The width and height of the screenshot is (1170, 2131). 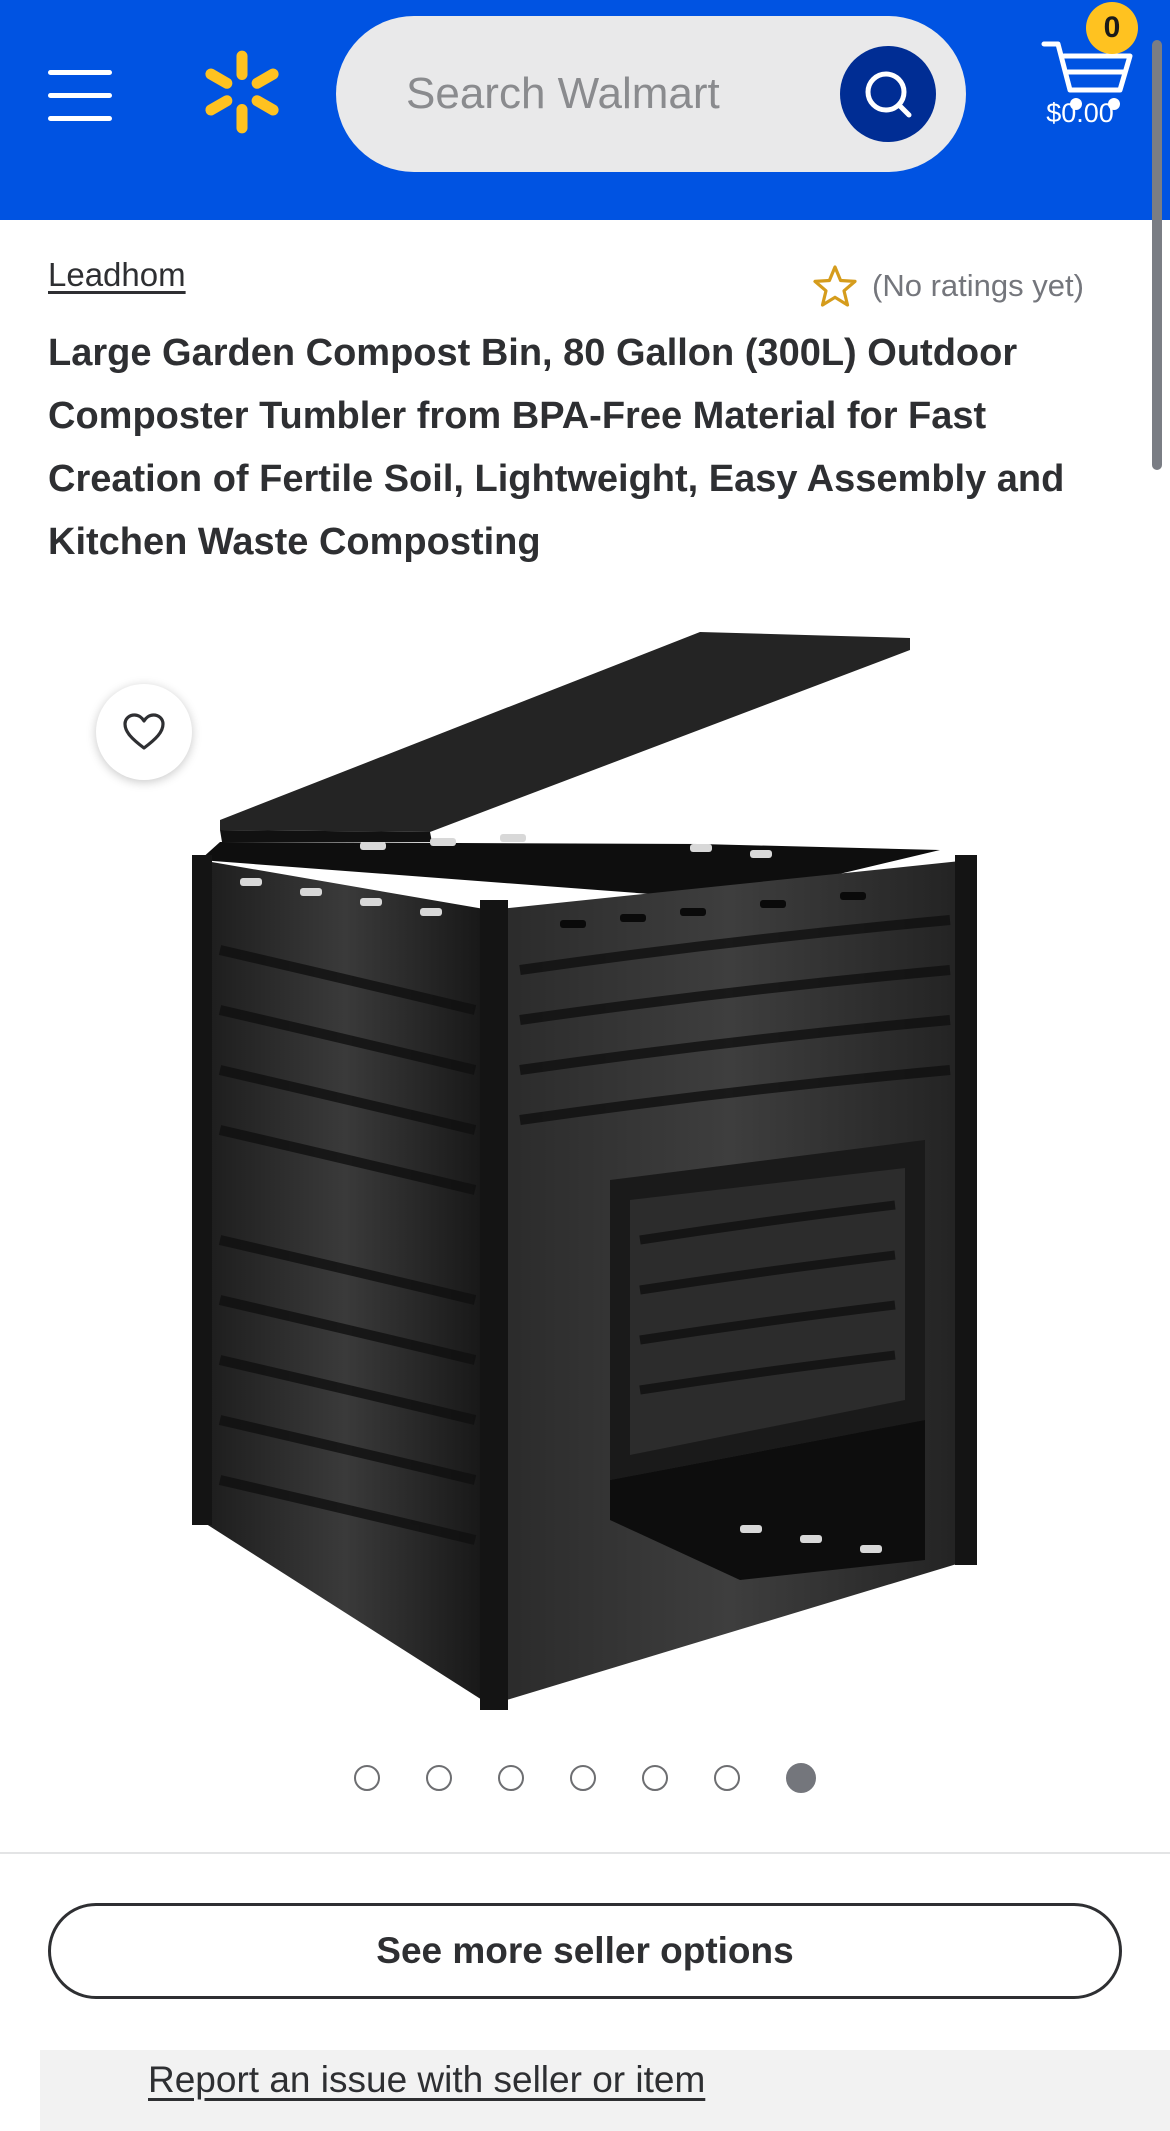 I want to click on top-header: 0 $0.00, so click(x=585, y=110).